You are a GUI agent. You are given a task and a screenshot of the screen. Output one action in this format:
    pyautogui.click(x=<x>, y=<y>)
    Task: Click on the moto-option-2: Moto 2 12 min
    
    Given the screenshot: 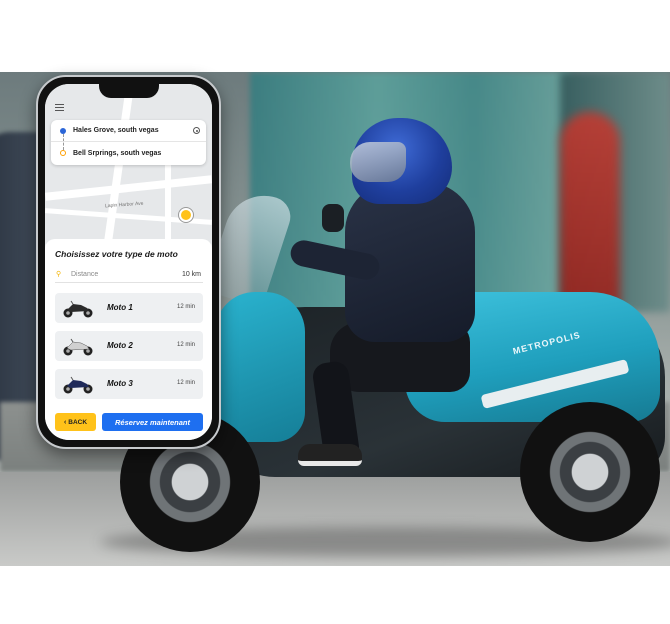 What is the action you would take?
    pyautogui.click(x=129, y=346)
    